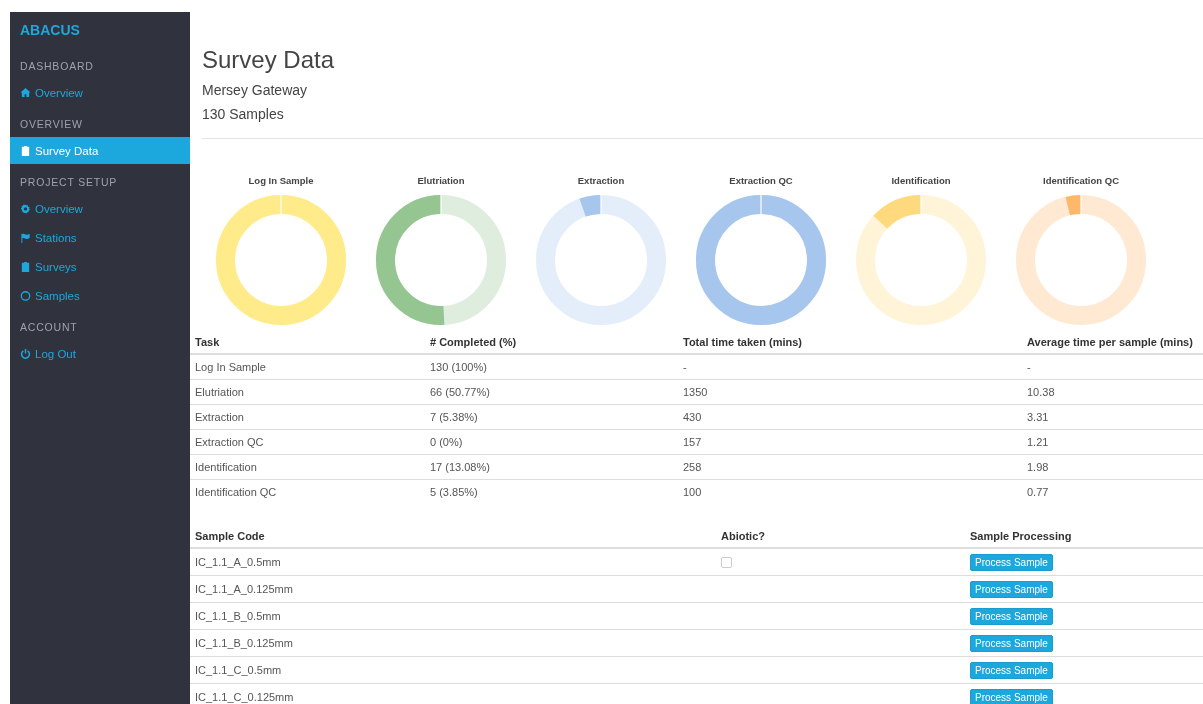 The image size is (1203, 704). I want to click on table-cell: Log In Sample, so click(307, 367).